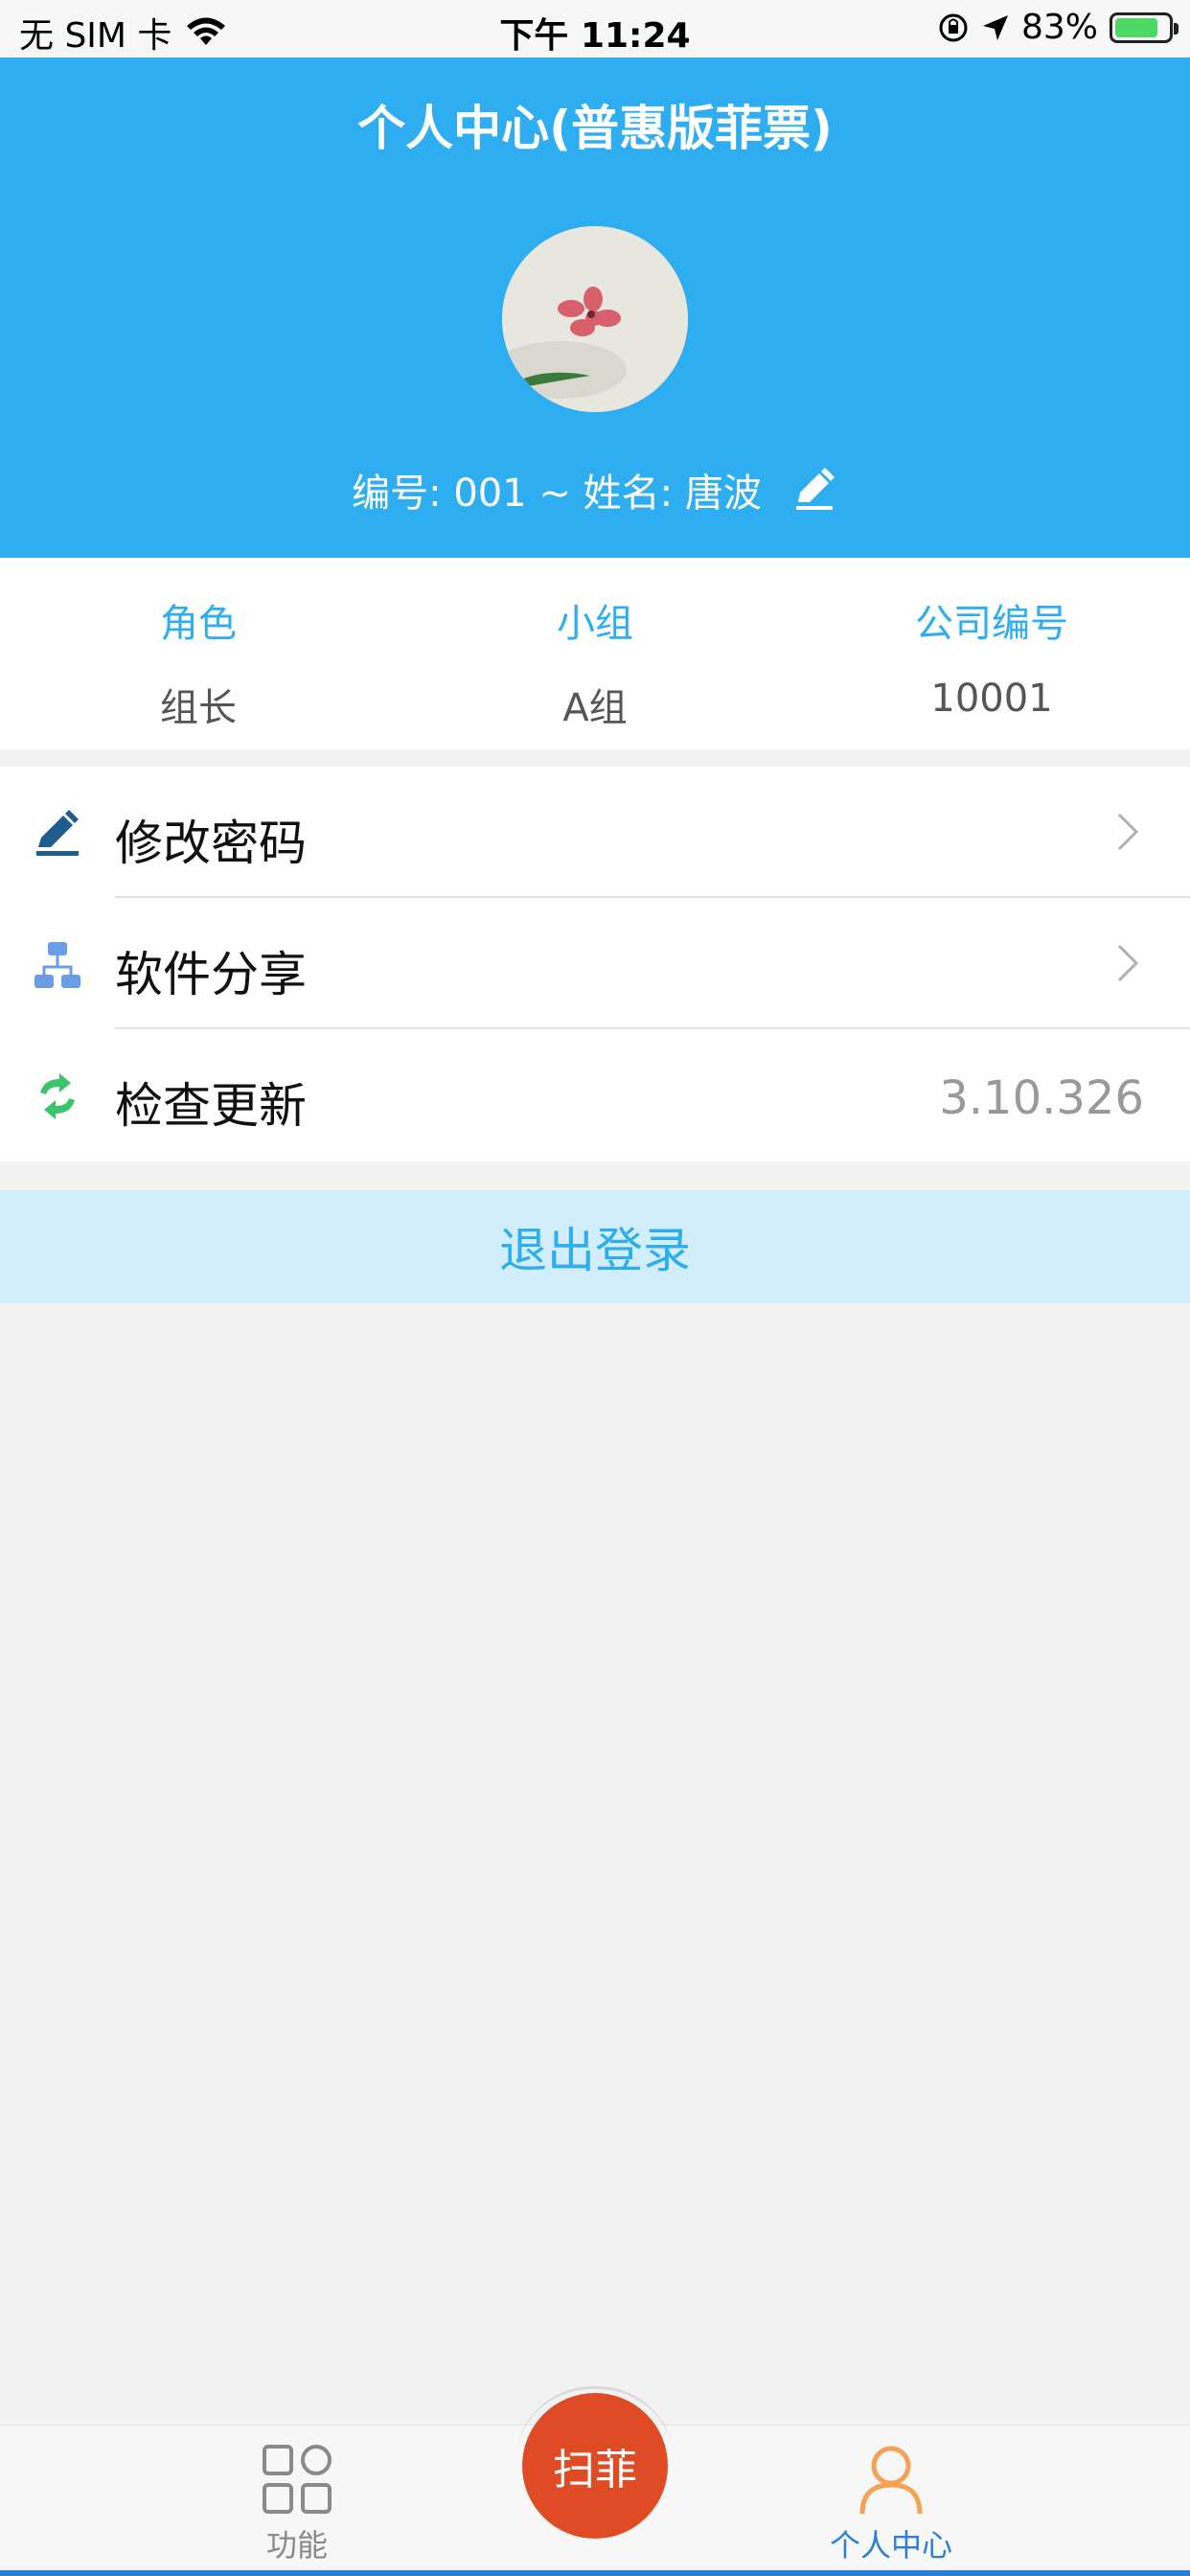  What do you see at coordinates (814, 490) in the screenshot?
I see `edit-profile-icon` at bounding box center [814, 490].